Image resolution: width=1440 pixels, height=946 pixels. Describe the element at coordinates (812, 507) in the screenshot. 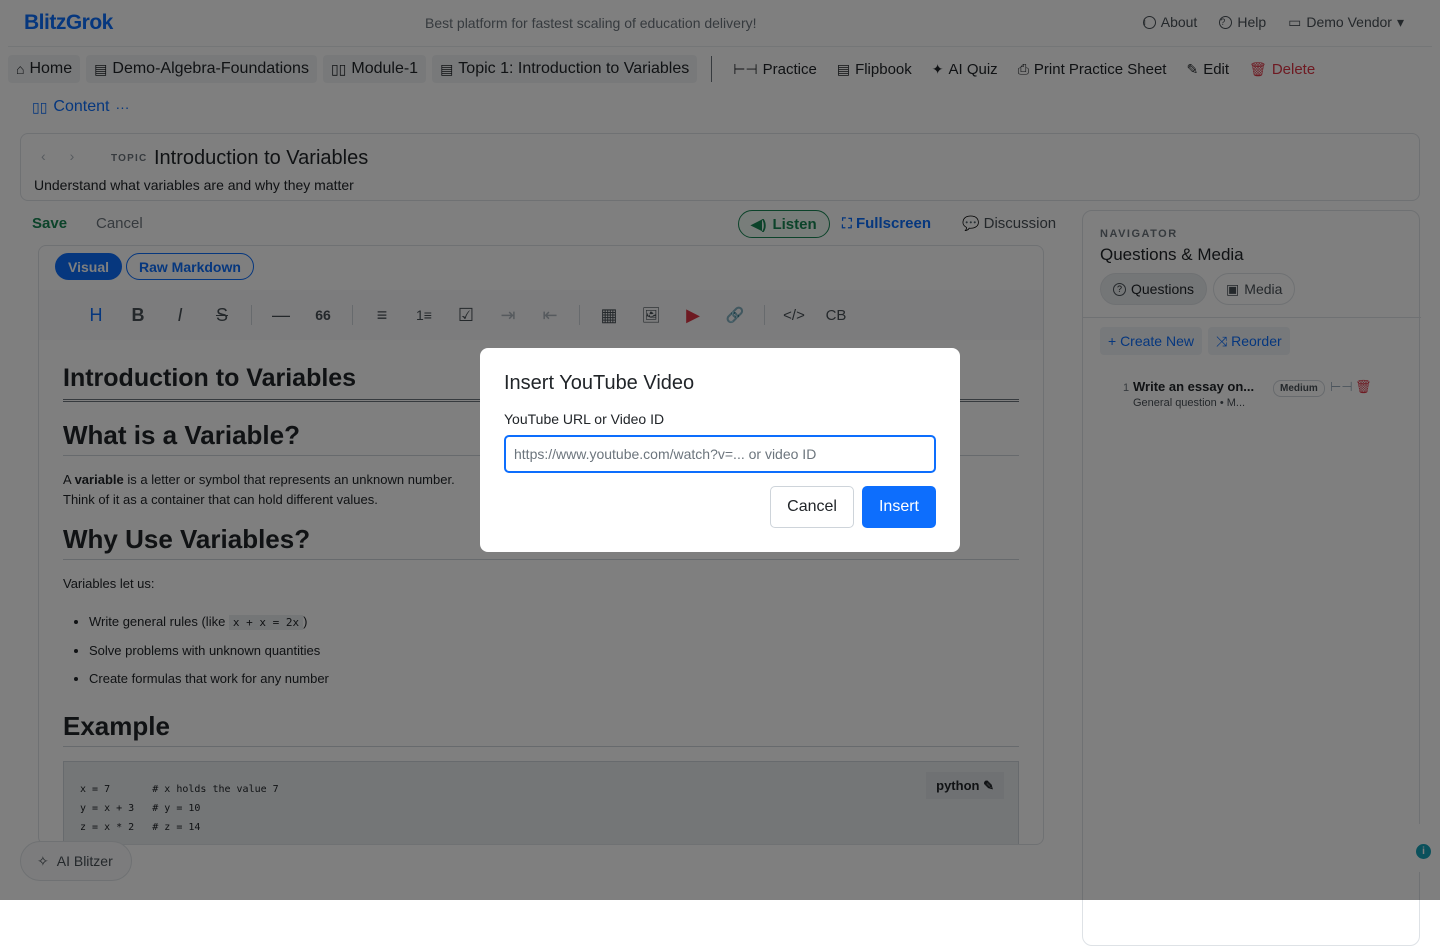

I see `modal-cancel-button: Cancel` at that location.